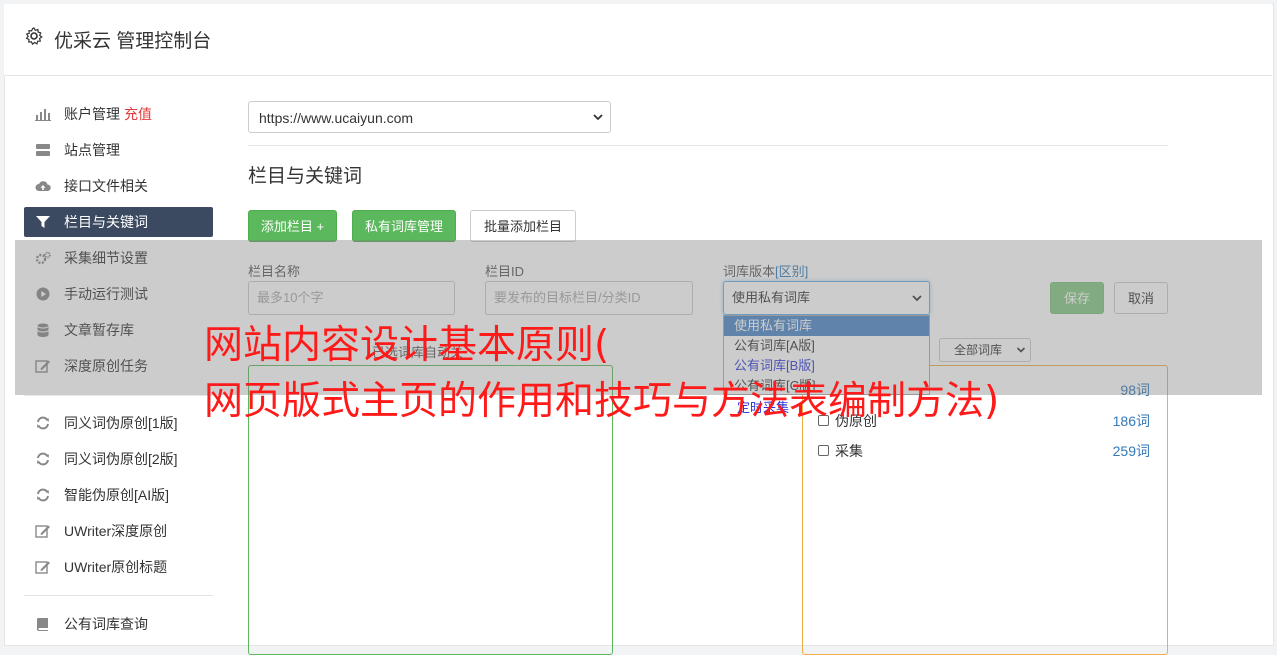 This screenshot has height=655, width=1277. Describe the element at coordinates (121, 423) in the screenshot. I see `sidebar-item-label: 同义词伪原创[1版]` at that location.